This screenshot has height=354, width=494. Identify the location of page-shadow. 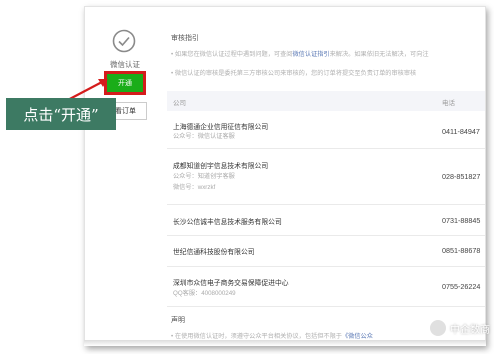
(285, 343).